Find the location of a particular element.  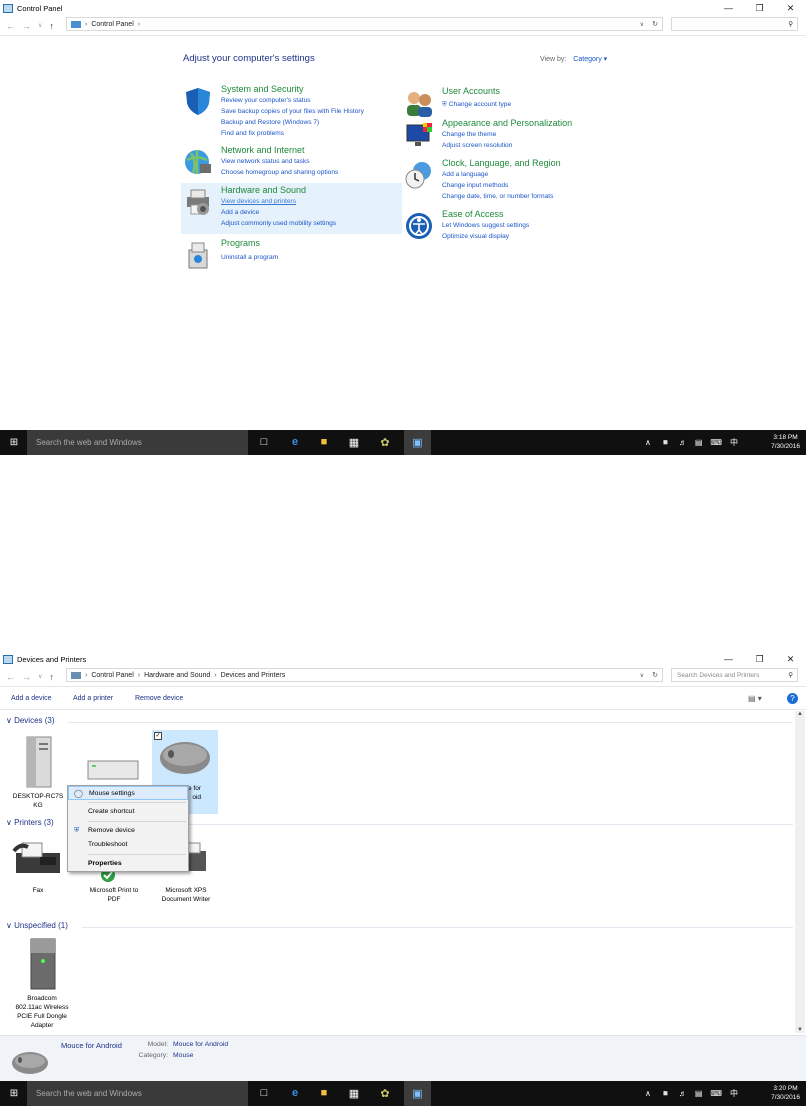

menu-create-shortcut: Create shortcut is located at coordinates (128, 812).